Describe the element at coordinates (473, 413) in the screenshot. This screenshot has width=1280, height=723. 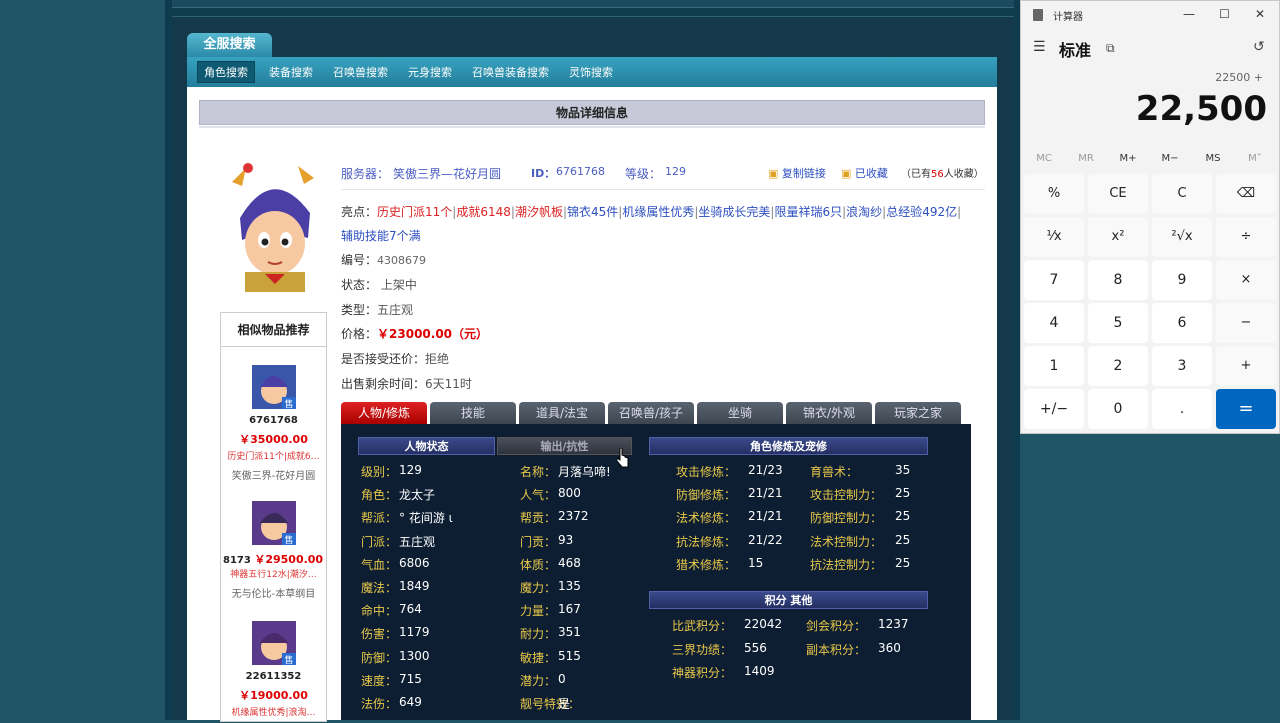
I see `tab-skills: 技能` at that location.